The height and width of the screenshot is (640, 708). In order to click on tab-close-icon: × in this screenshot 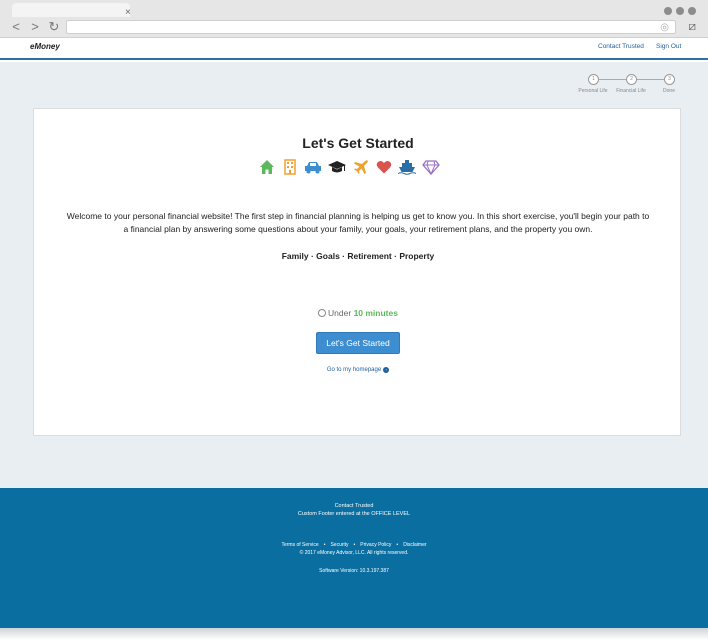, I will do `click(128, 13)`.